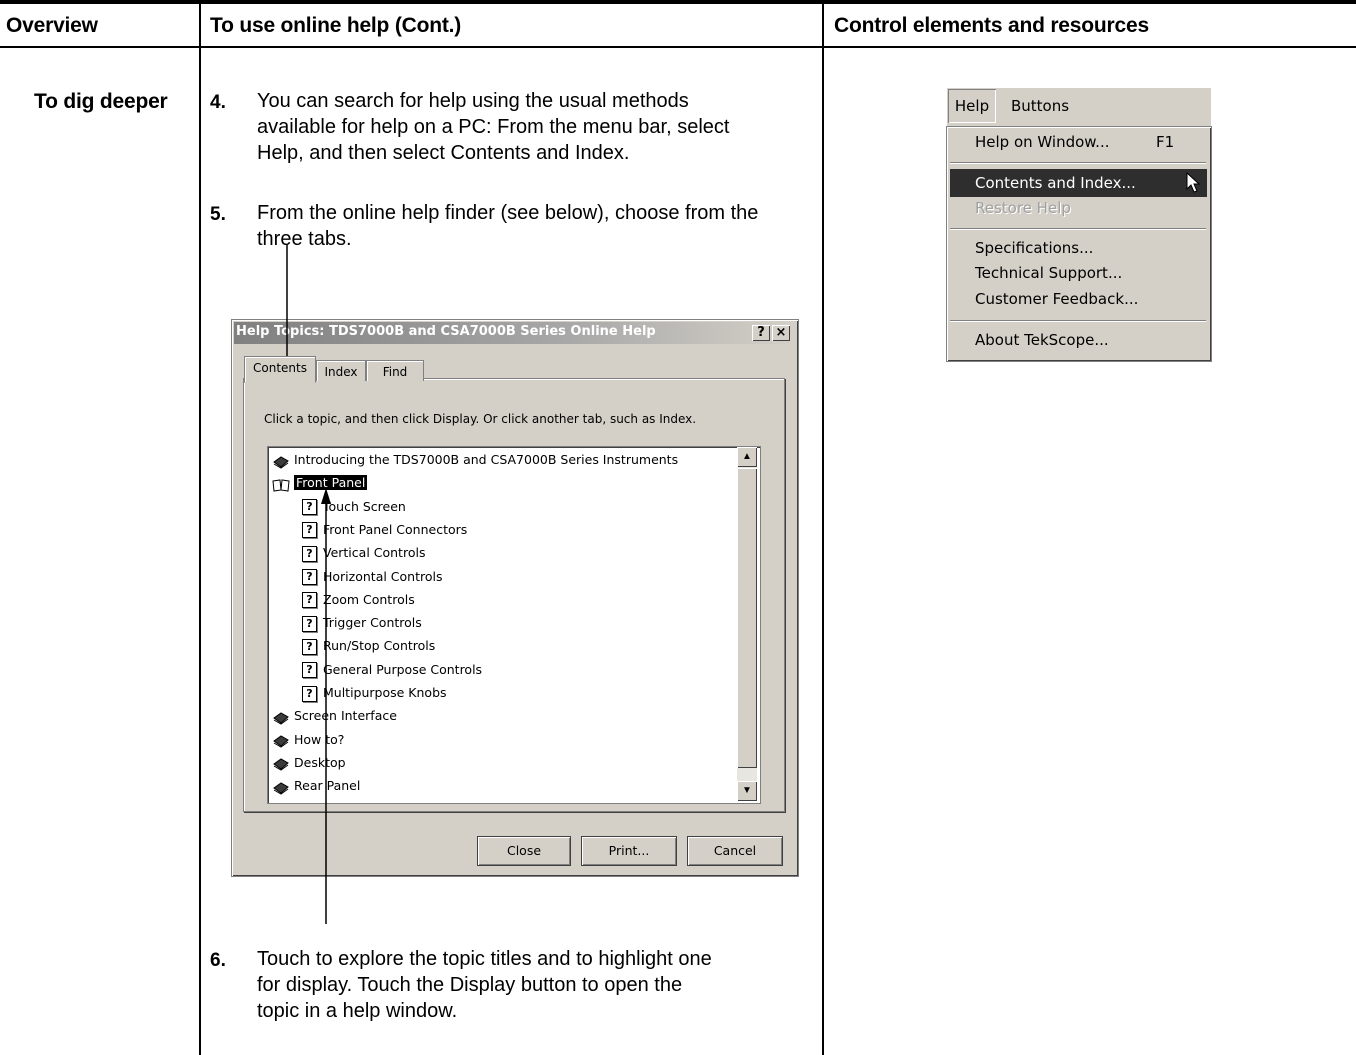  What do you see at coordinates (1193, 182) in the screenshot?
I see `mouse-pointer-icon` at bounding box center [1193, 182].